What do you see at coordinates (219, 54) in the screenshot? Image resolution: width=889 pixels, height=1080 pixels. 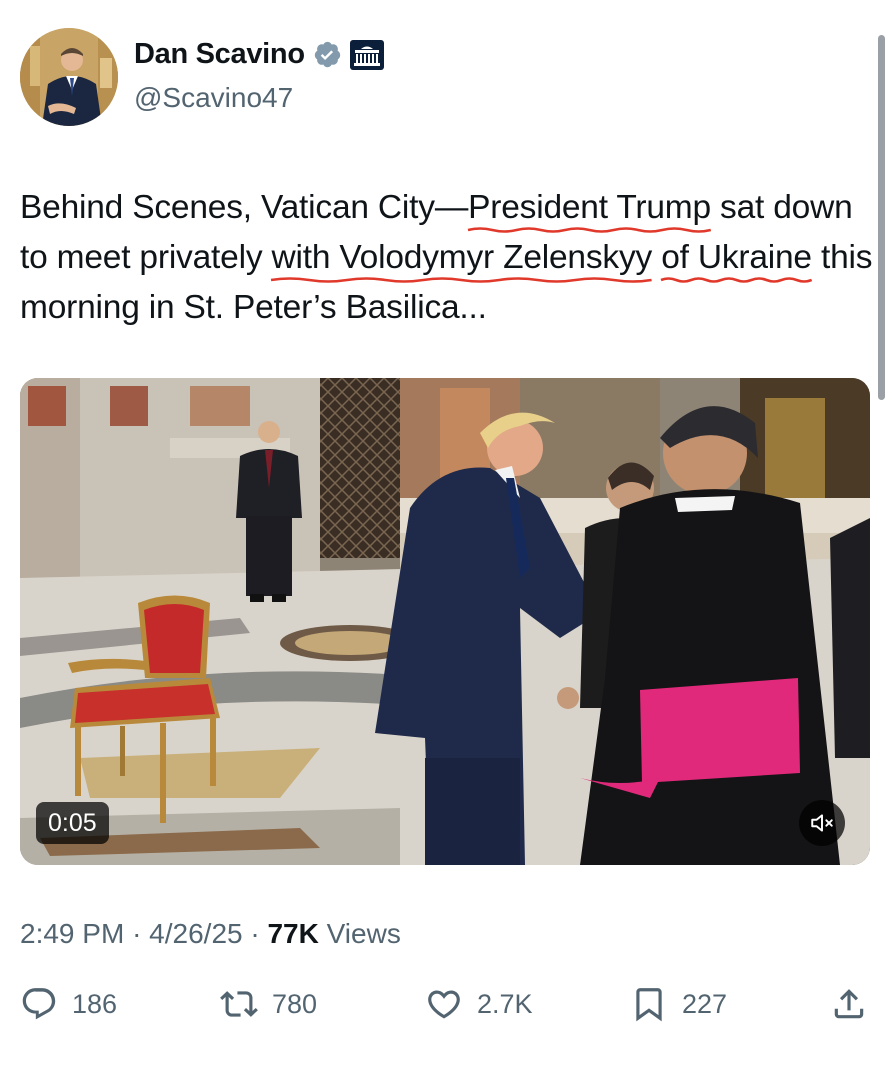 I see `author-name: Dan Scavino` at bounding box center [219, 54].